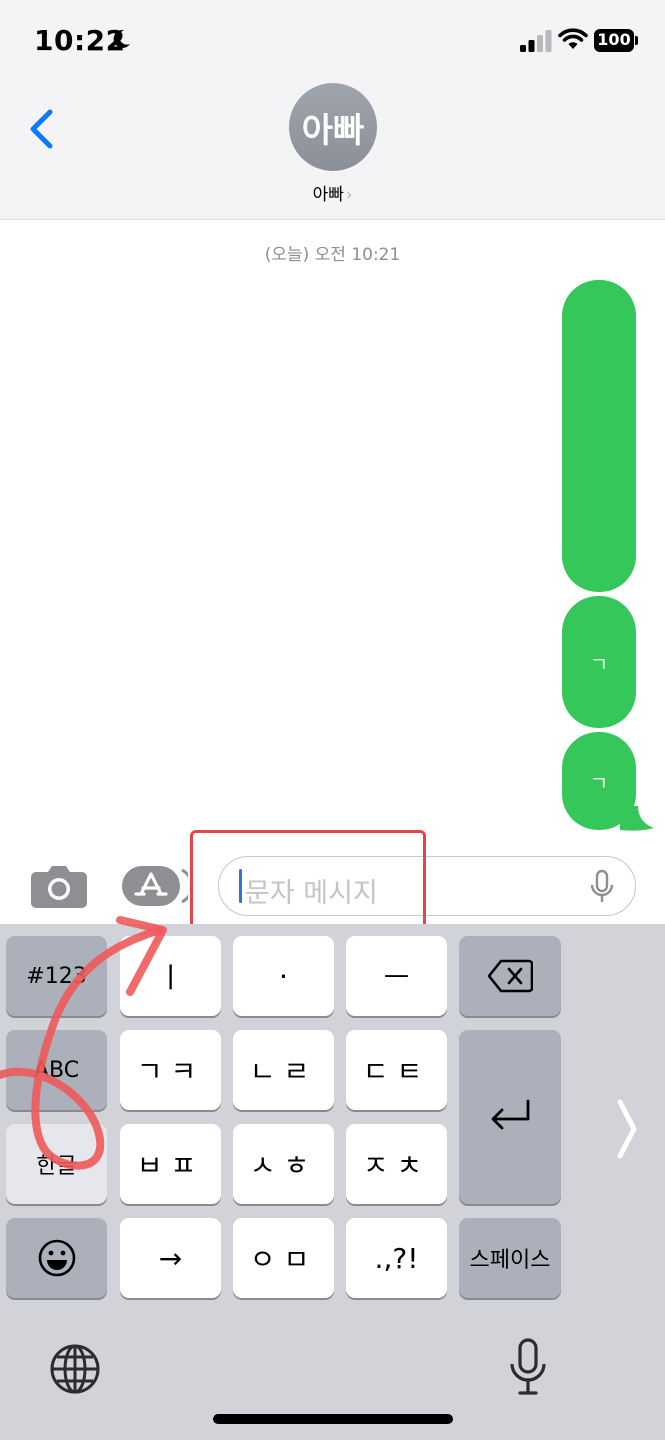  What do you see at coordinates (333, 1419) in the screenshot?
I see `home-indicator` at bounding box center [333, 1419].